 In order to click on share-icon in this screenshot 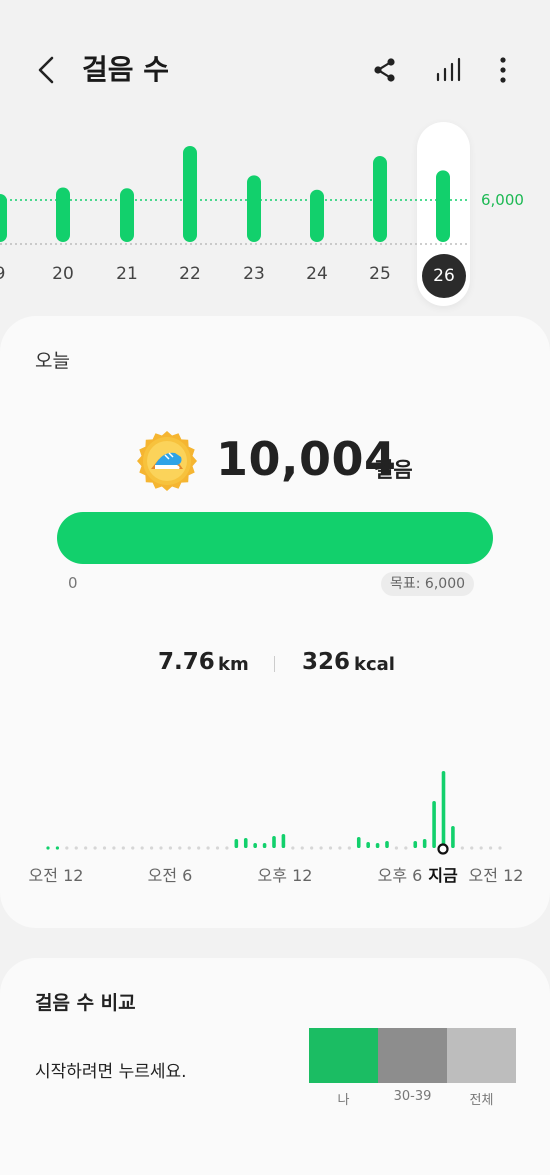, I will do `click(384, 70)`.